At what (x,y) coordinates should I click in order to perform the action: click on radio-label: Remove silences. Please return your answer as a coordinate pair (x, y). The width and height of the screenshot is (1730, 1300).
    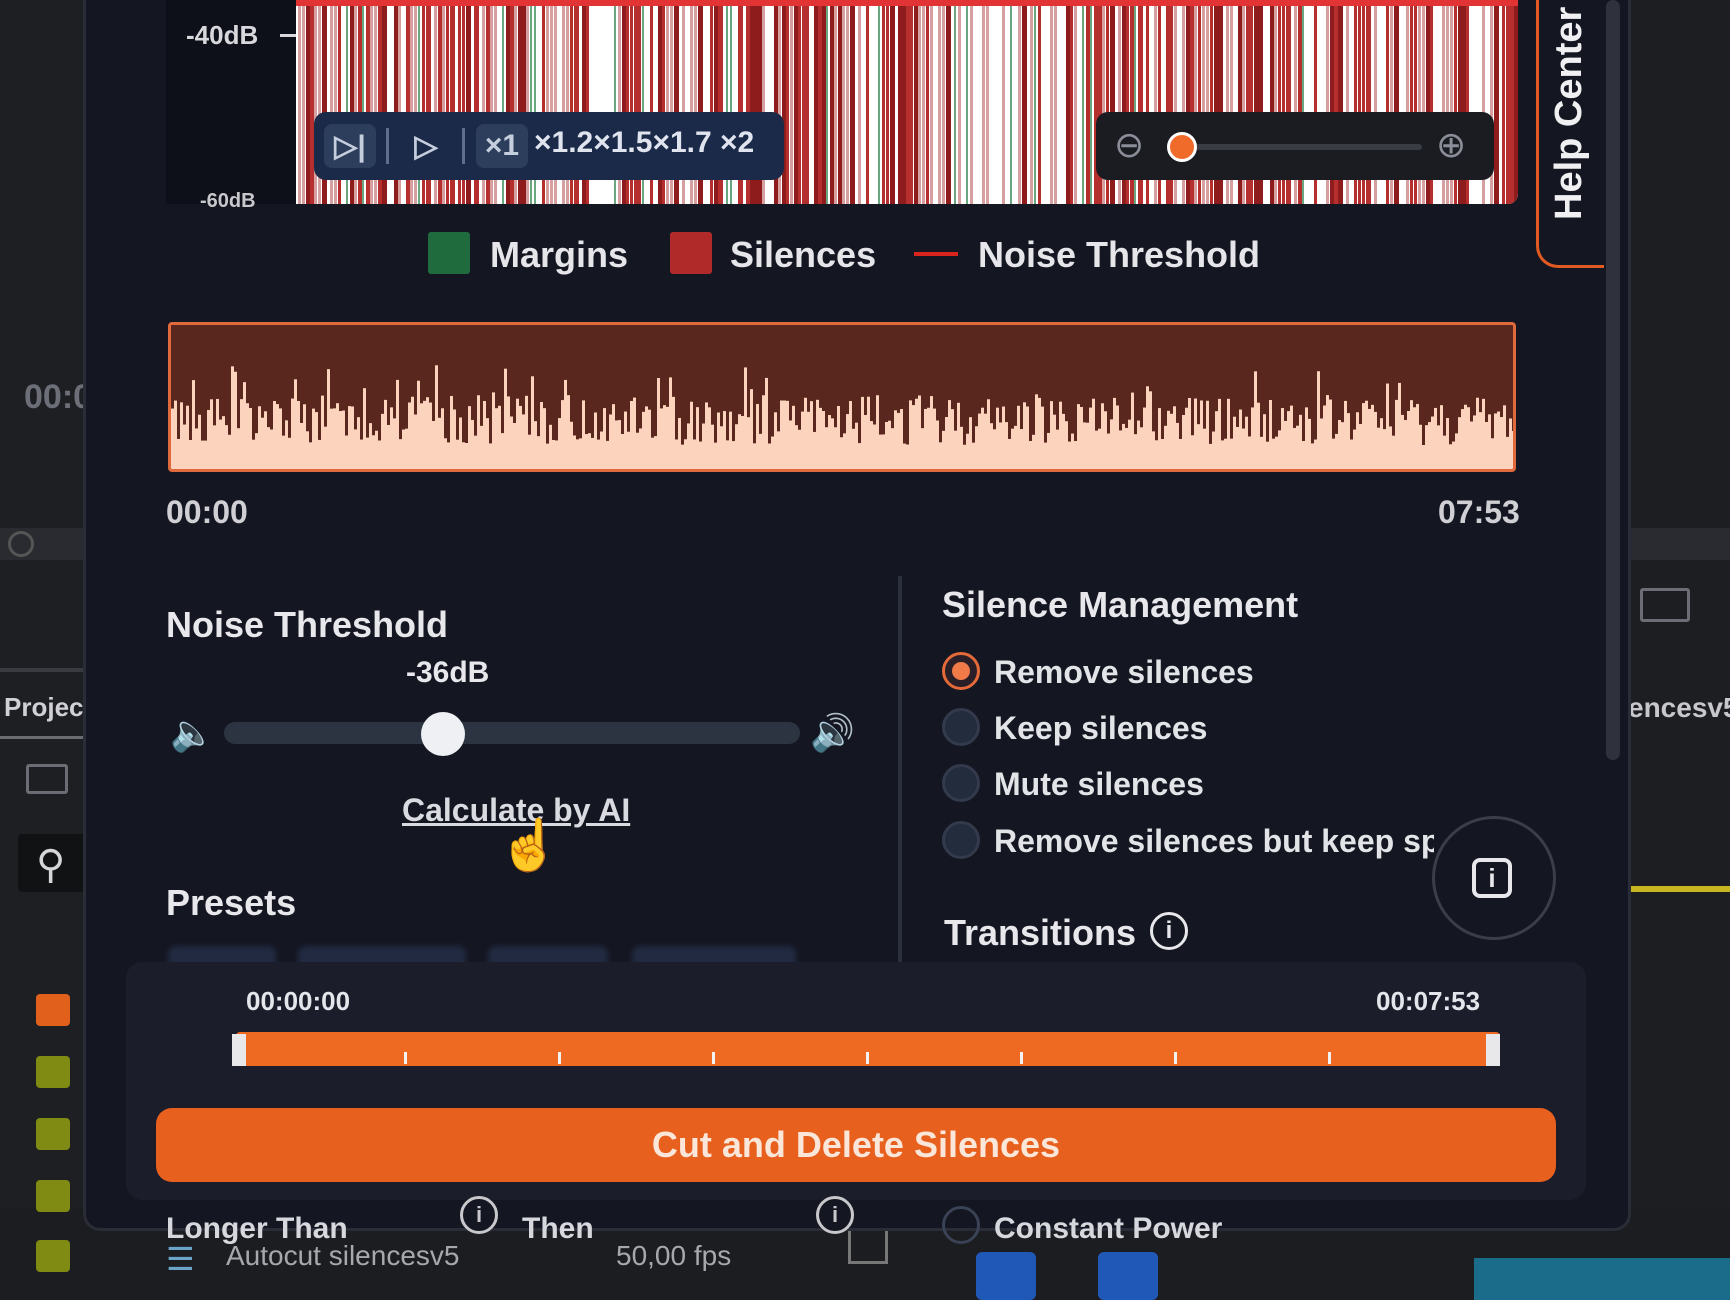
    Looking at the image, I should click on (1124, 672).